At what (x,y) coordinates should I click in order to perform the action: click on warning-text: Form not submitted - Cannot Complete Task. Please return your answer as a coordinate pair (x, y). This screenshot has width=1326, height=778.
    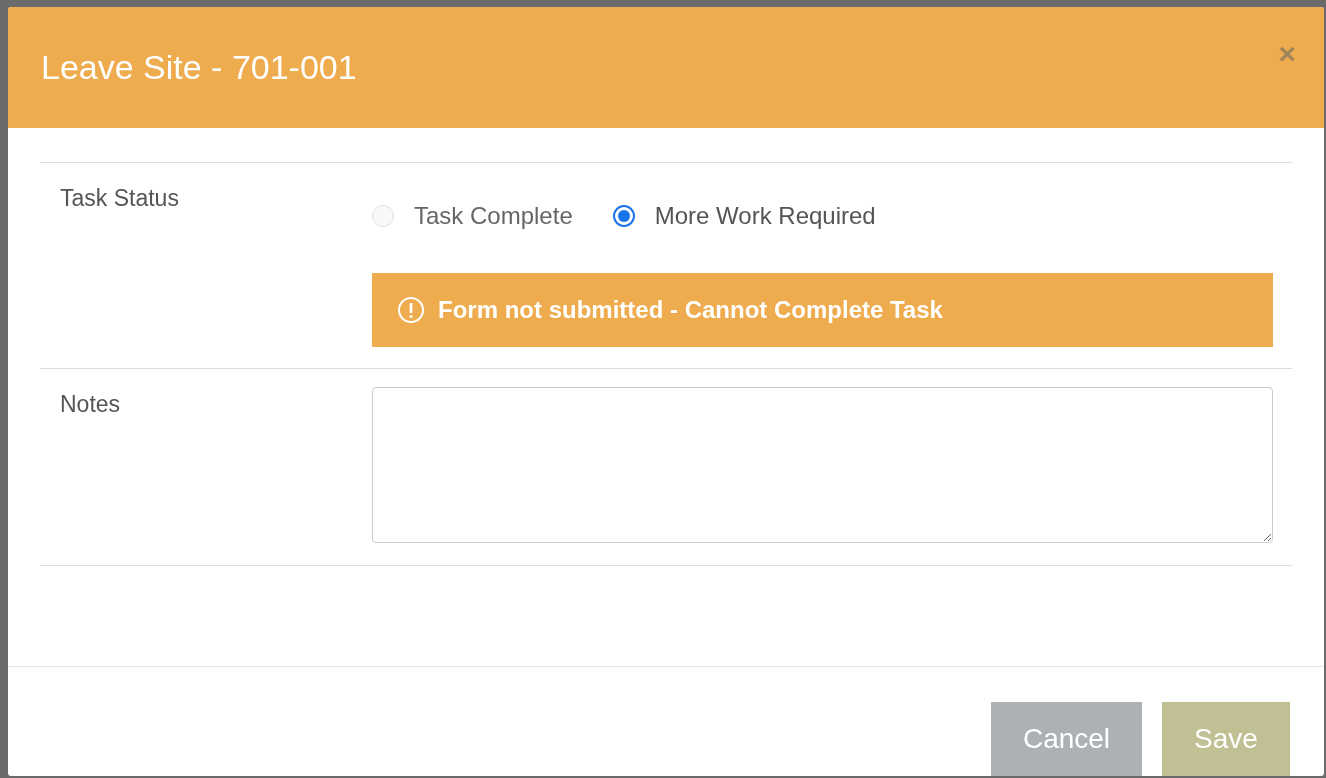
    Looking at the image, I should click on (690, 309).